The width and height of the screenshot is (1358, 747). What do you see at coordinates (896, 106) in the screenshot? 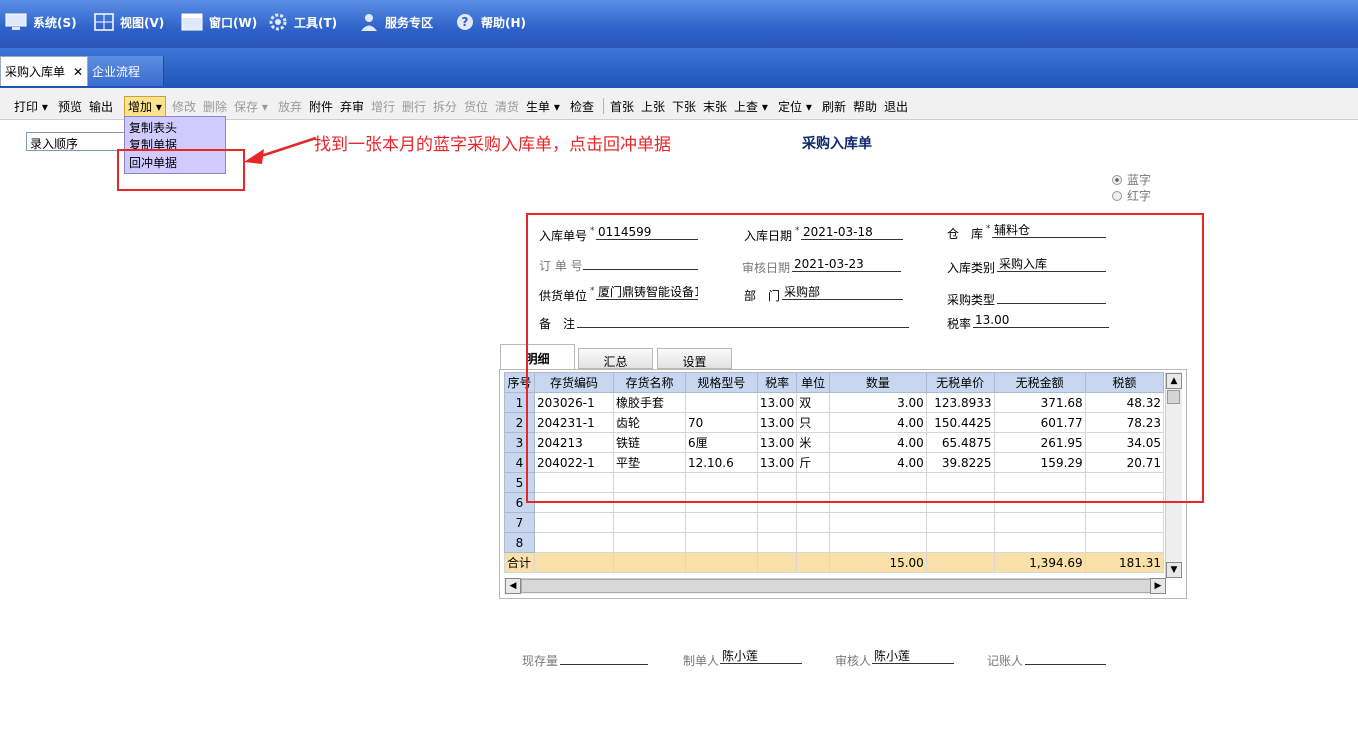
I see `exit-button: 退出` at bounding box center [896, 106].